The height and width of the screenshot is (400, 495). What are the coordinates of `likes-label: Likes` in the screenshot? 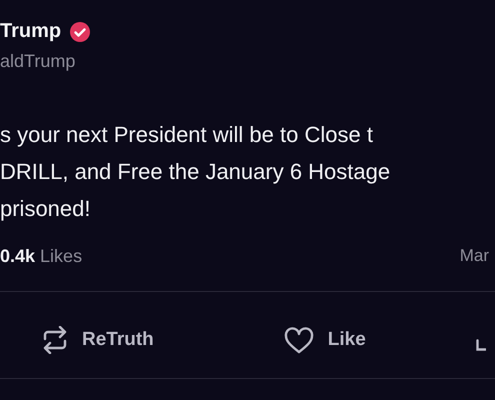 It's located at (61, 256).